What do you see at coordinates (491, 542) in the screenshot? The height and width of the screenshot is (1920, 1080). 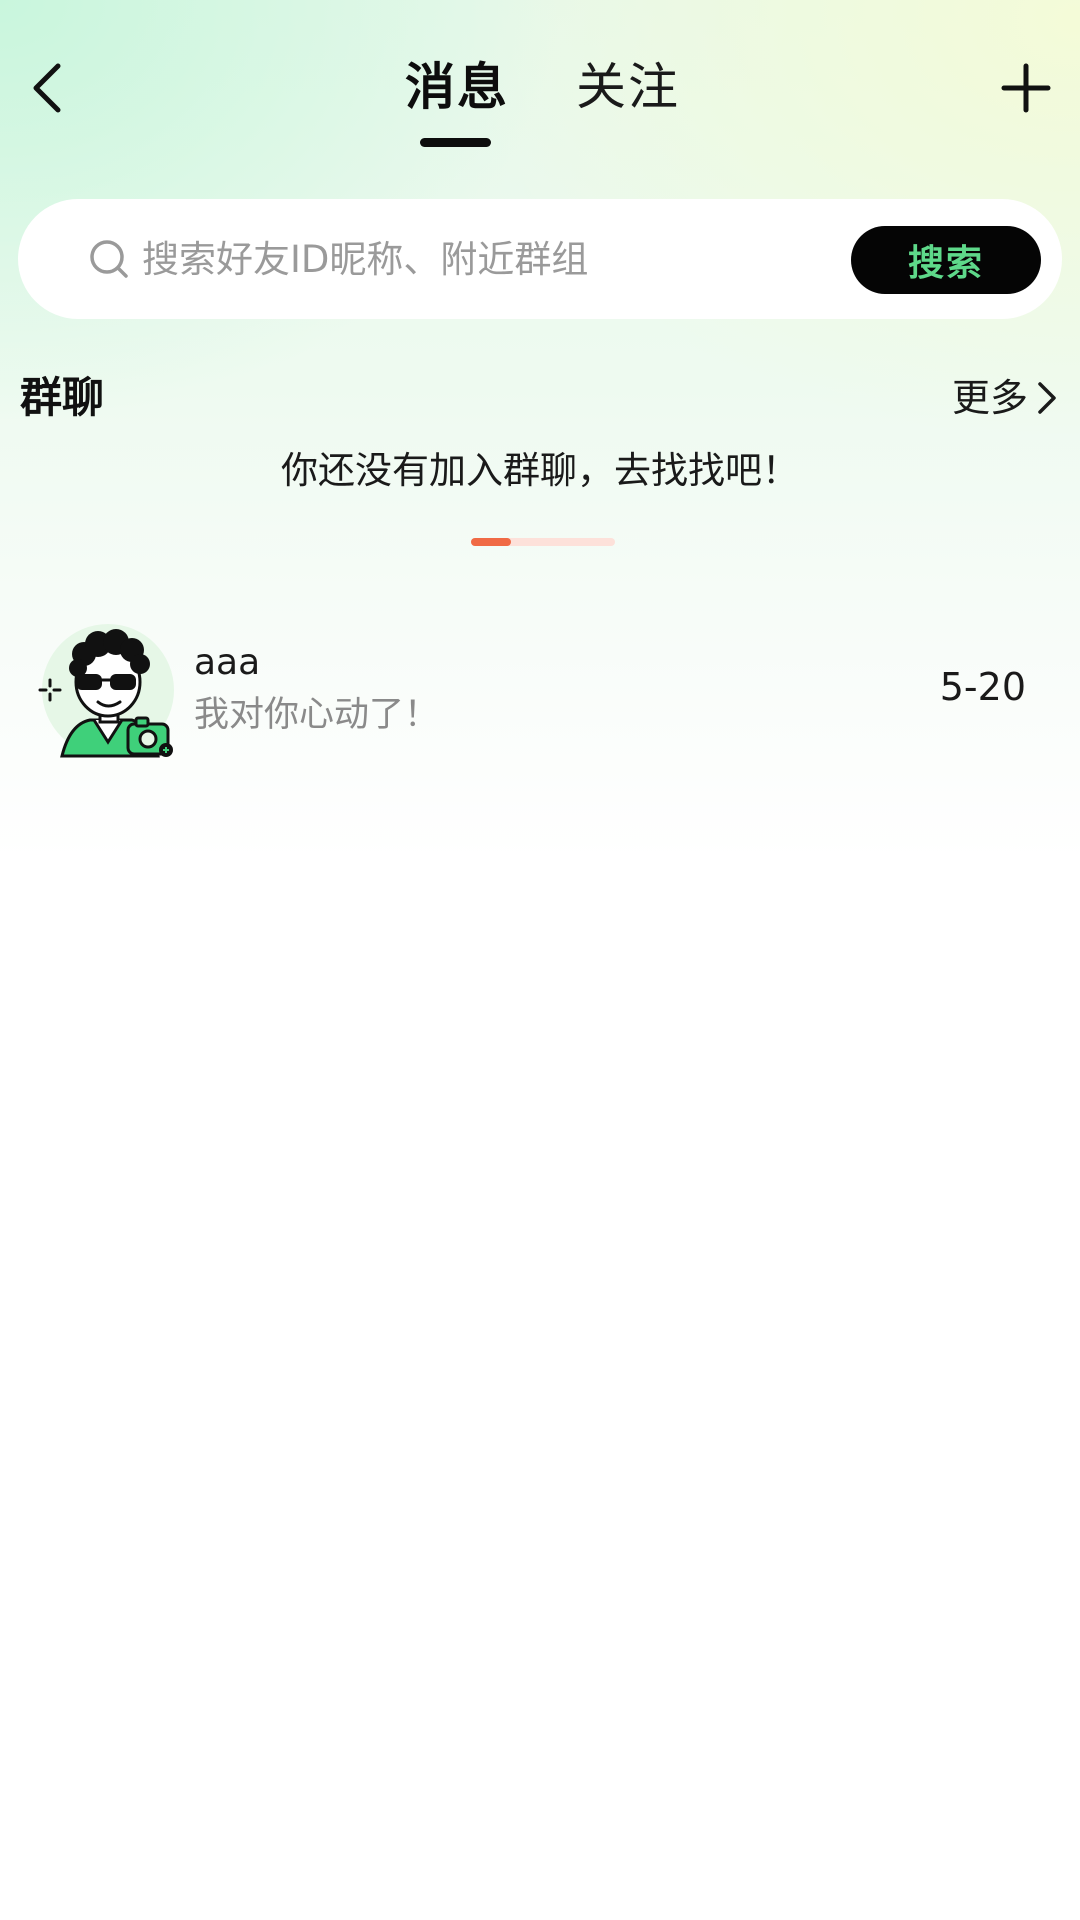 I see `page-indicator-active` at bounding box center [491, 542].